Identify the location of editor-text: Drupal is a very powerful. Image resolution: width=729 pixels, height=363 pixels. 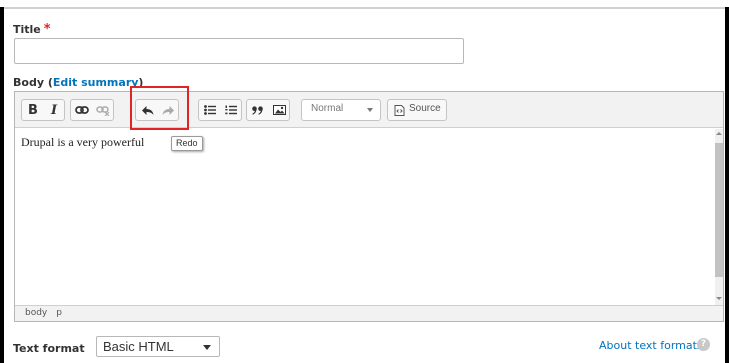
(83, 142).